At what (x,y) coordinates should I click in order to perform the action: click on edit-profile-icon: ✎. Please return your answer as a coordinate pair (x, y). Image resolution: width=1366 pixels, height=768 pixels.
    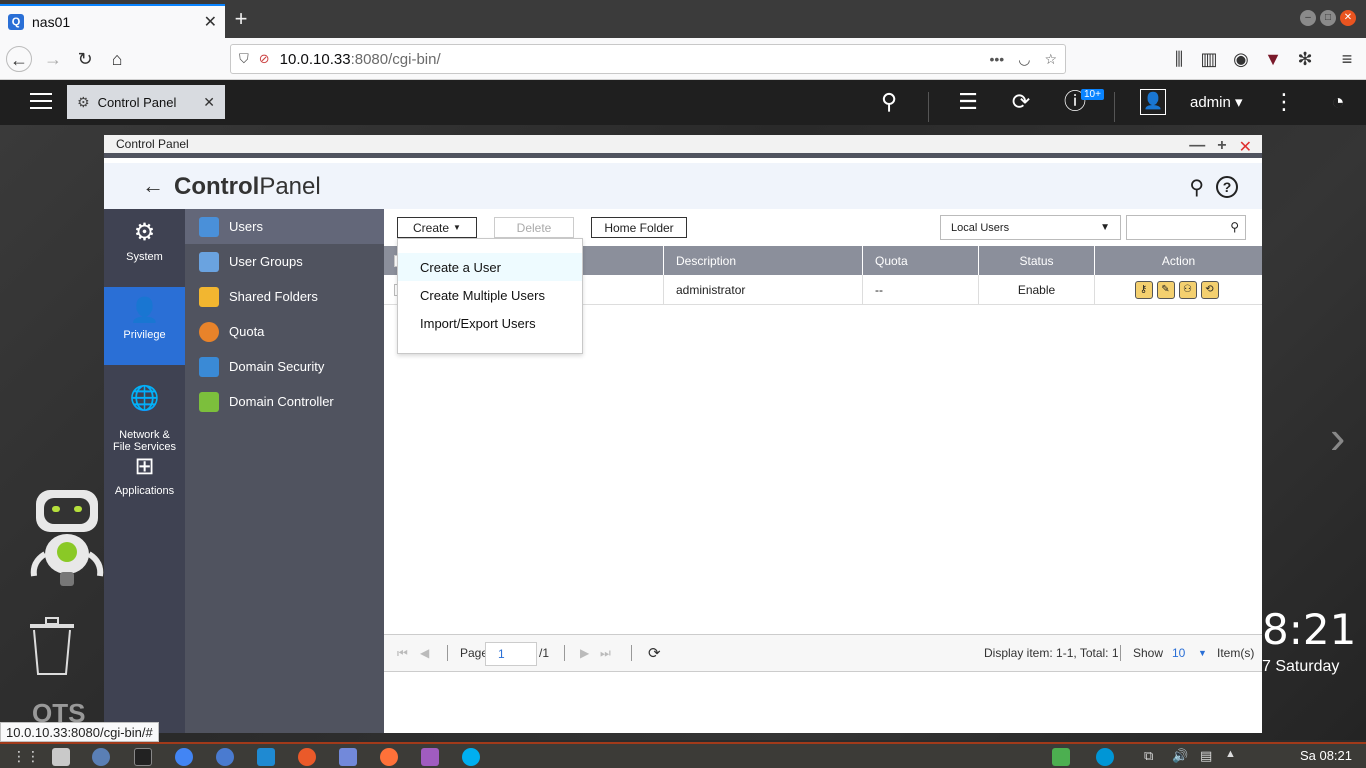
    Looking at the image, I should click on (1165, 290).